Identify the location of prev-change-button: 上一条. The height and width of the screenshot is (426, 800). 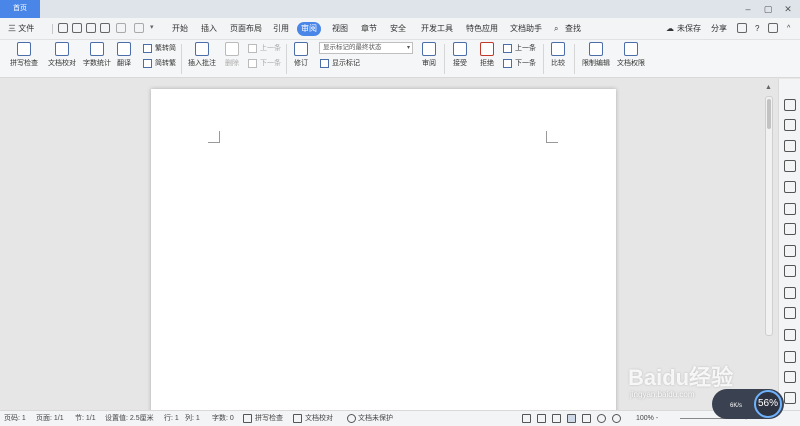
(519, 48).